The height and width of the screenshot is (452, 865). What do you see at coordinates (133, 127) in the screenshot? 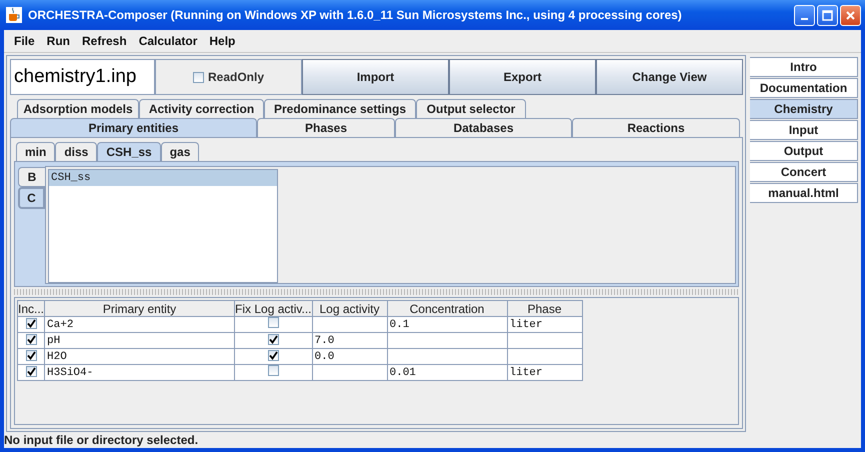
I see `tab: Primary entities` at bounding box center [133, 127].